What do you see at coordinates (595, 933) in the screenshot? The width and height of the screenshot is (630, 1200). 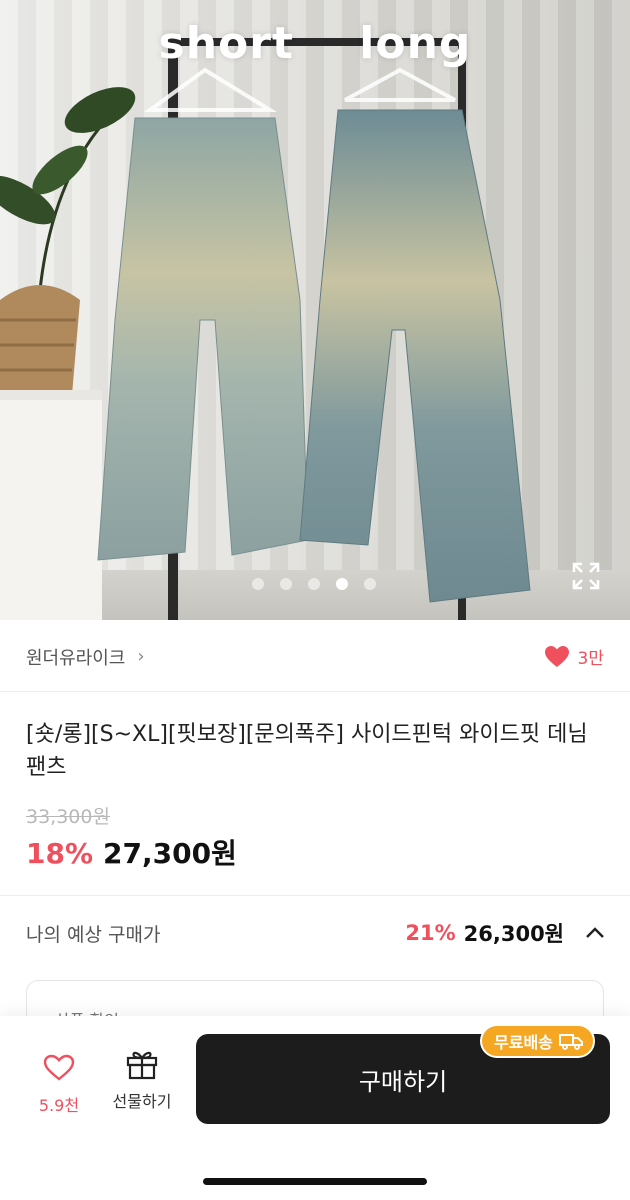 I see `chevron-up-icon` at bounding box center [595, 933].